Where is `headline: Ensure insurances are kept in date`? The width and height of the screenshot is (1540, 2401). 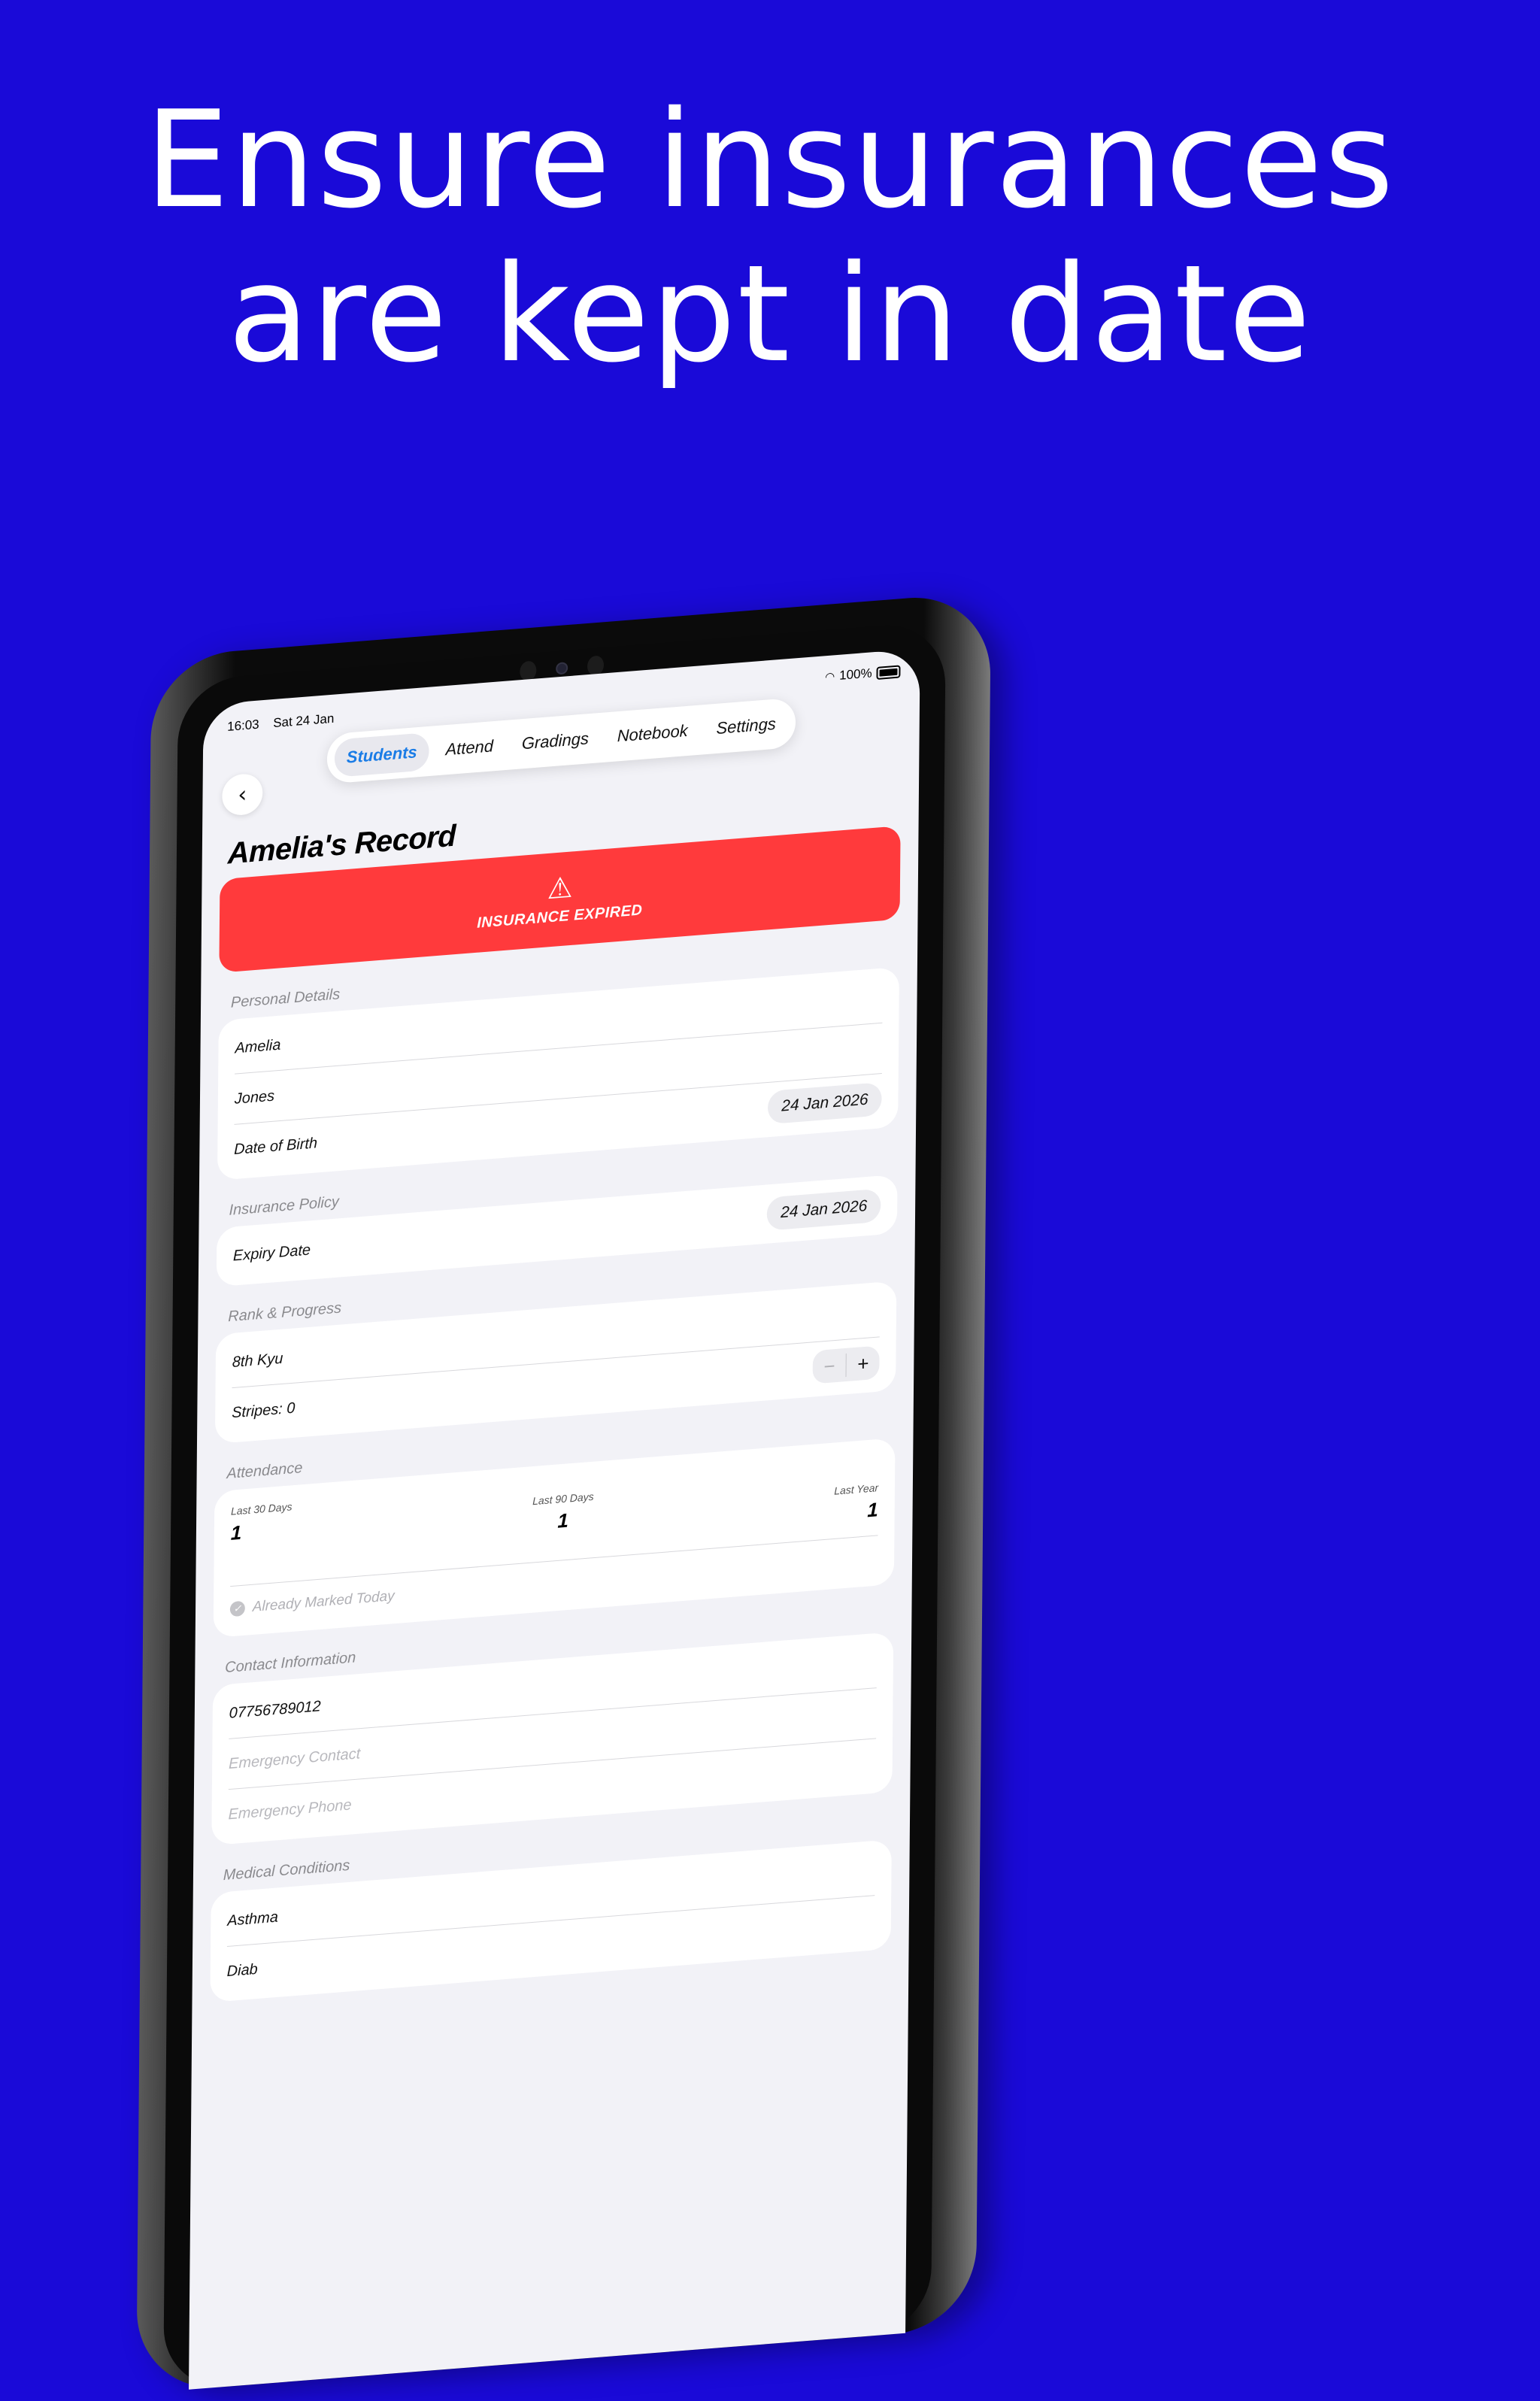 headline: Ensure insurances are kept in date is located at coordinates (770, 237).